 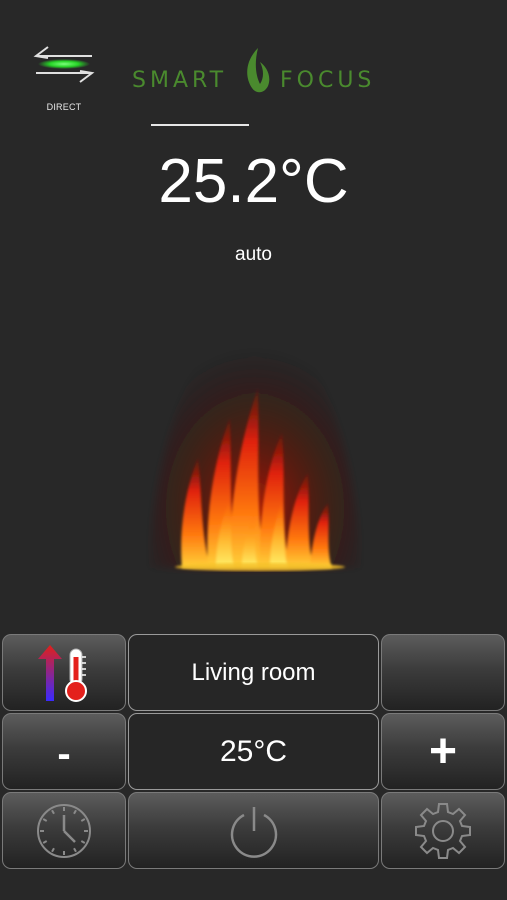 I want to click on direct-mode-toggle: DIRECT, so click(x=64, y=77).